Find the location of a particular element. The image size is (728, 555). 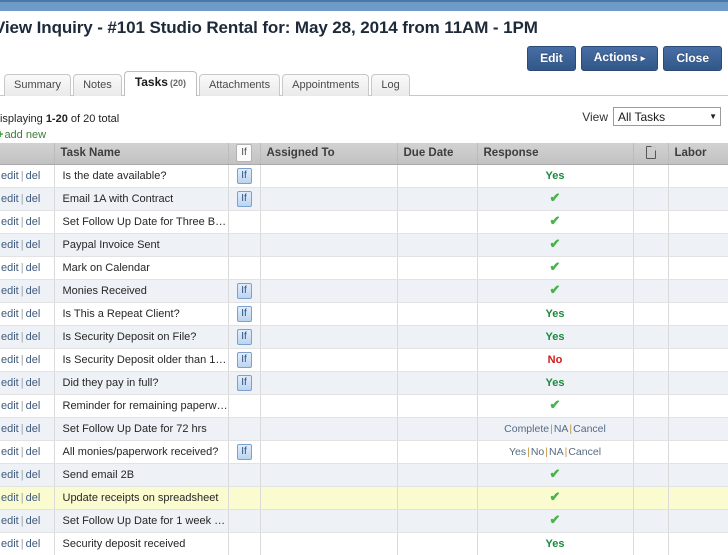

response-action-links: Yes|No|NA|Cancel is located at coordinates (555, 452).